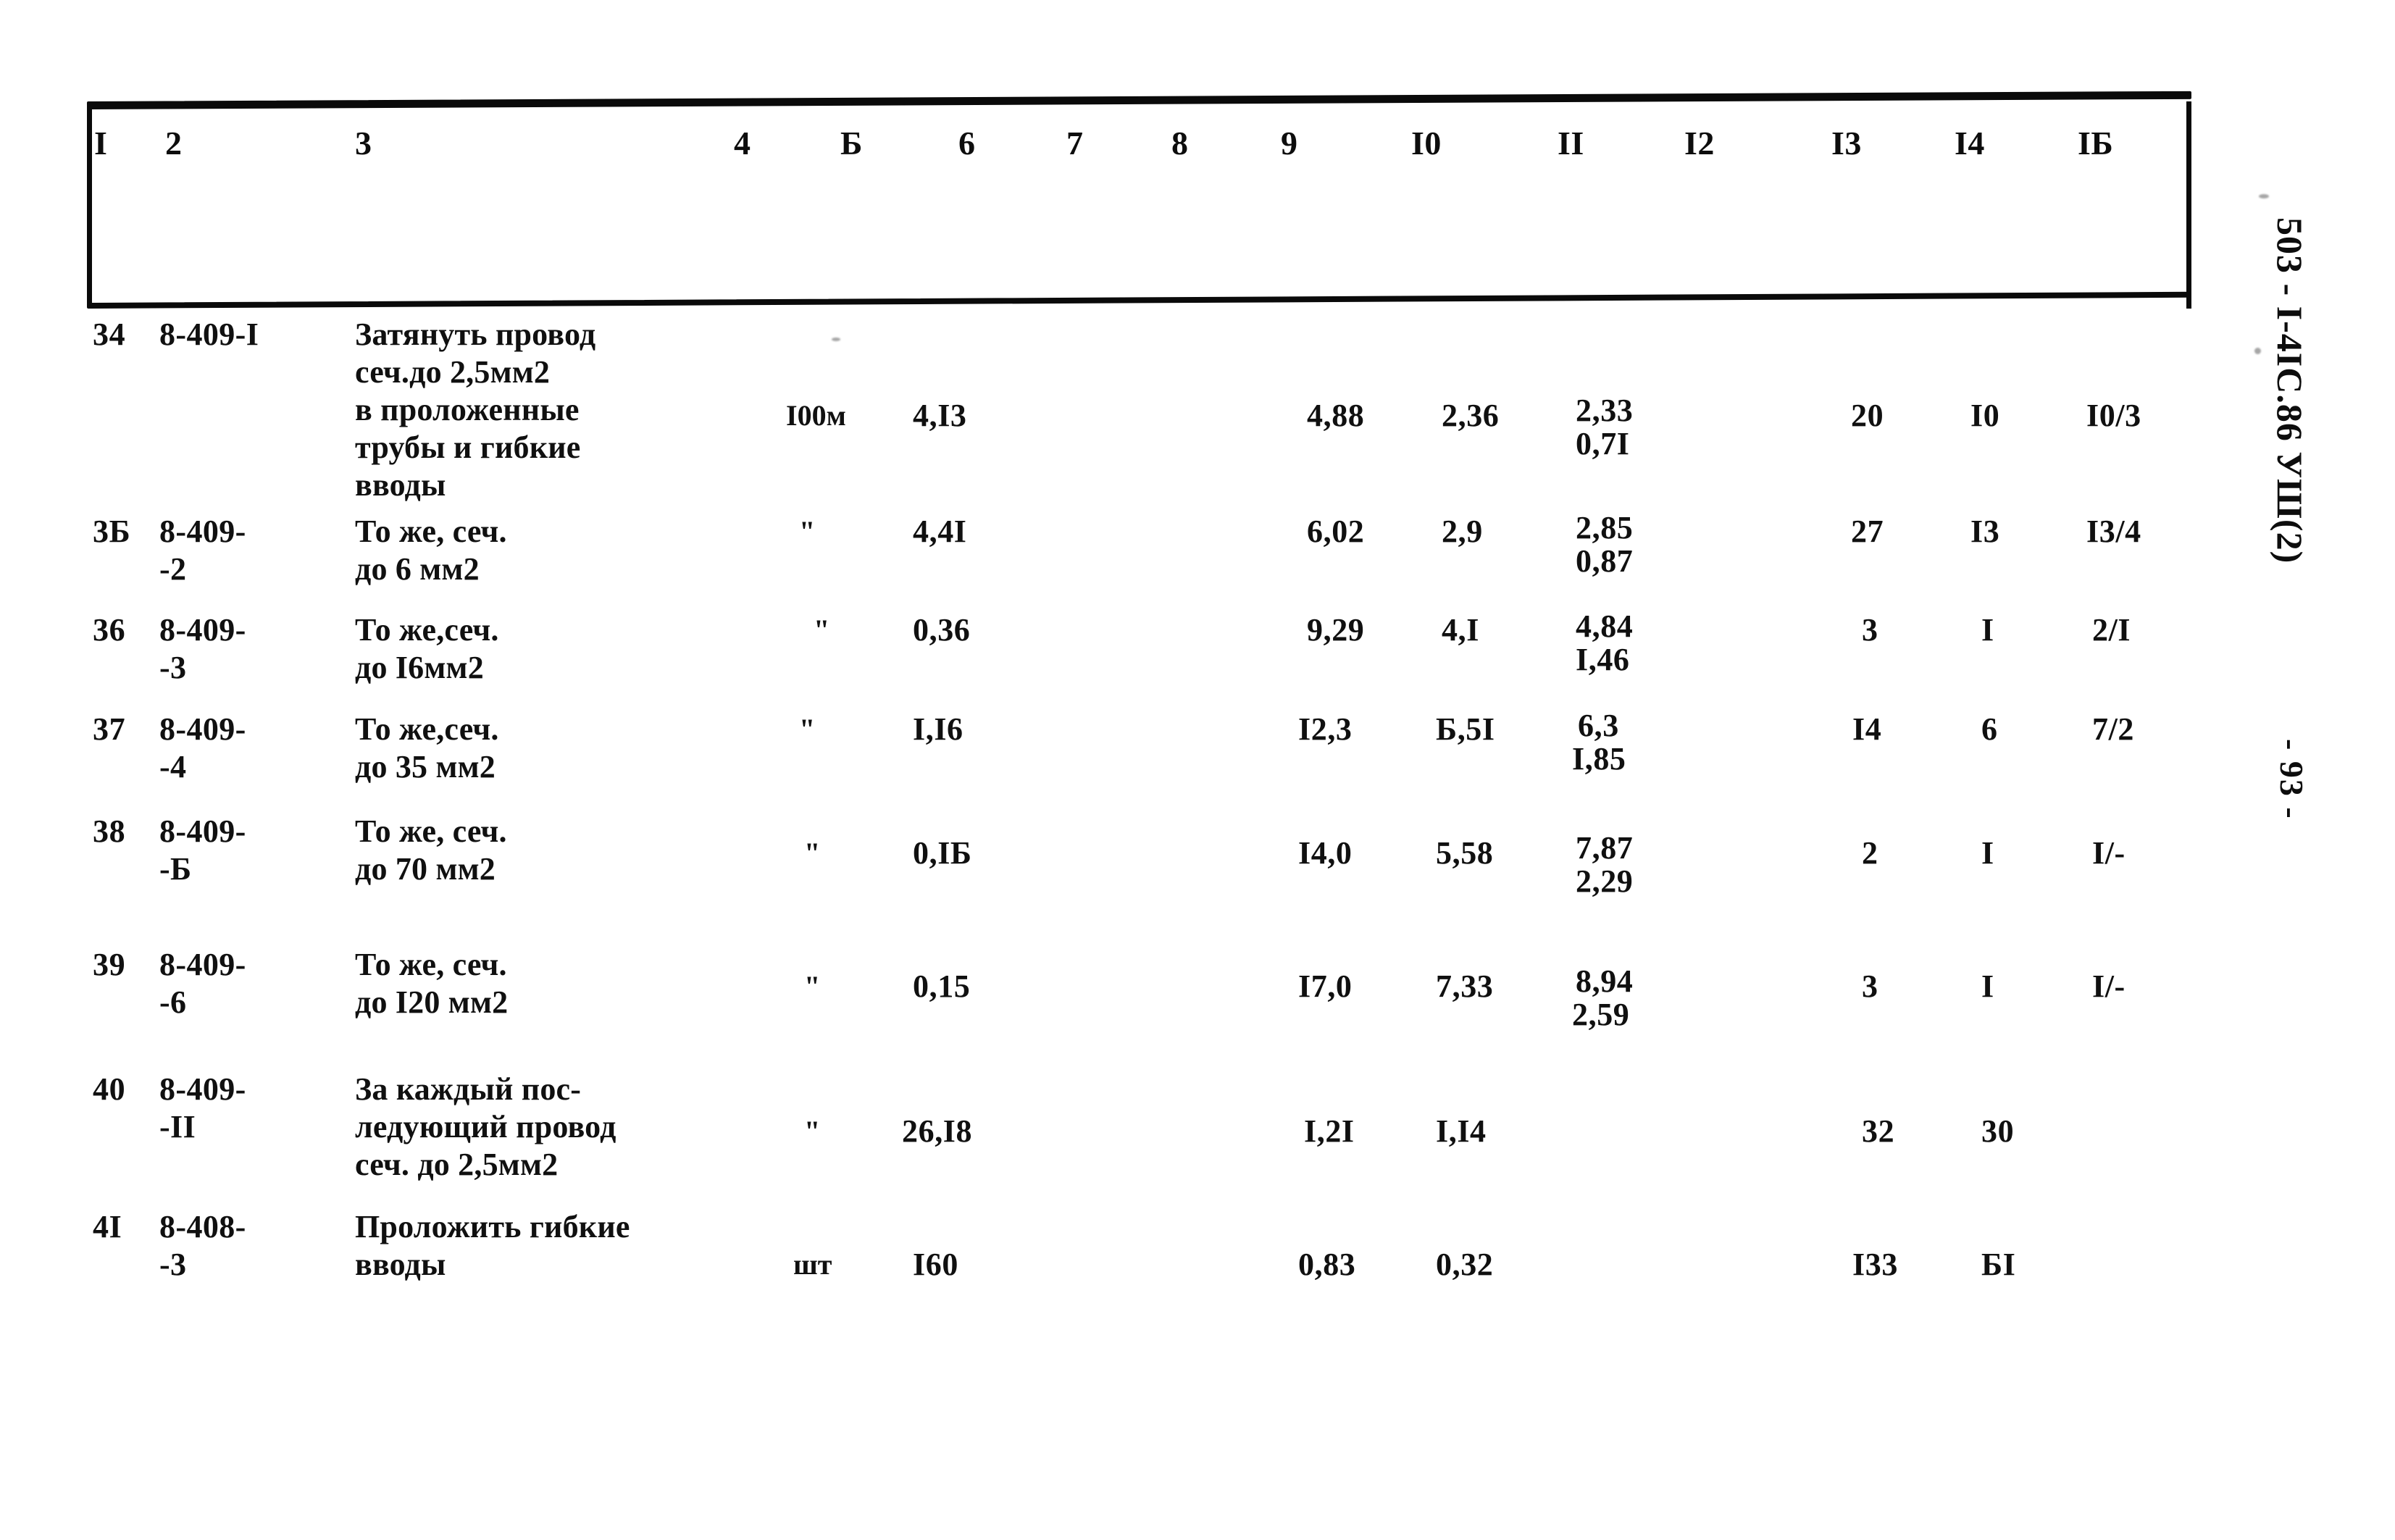  I want to click on column-header-7: 7, so click(1075, 143).